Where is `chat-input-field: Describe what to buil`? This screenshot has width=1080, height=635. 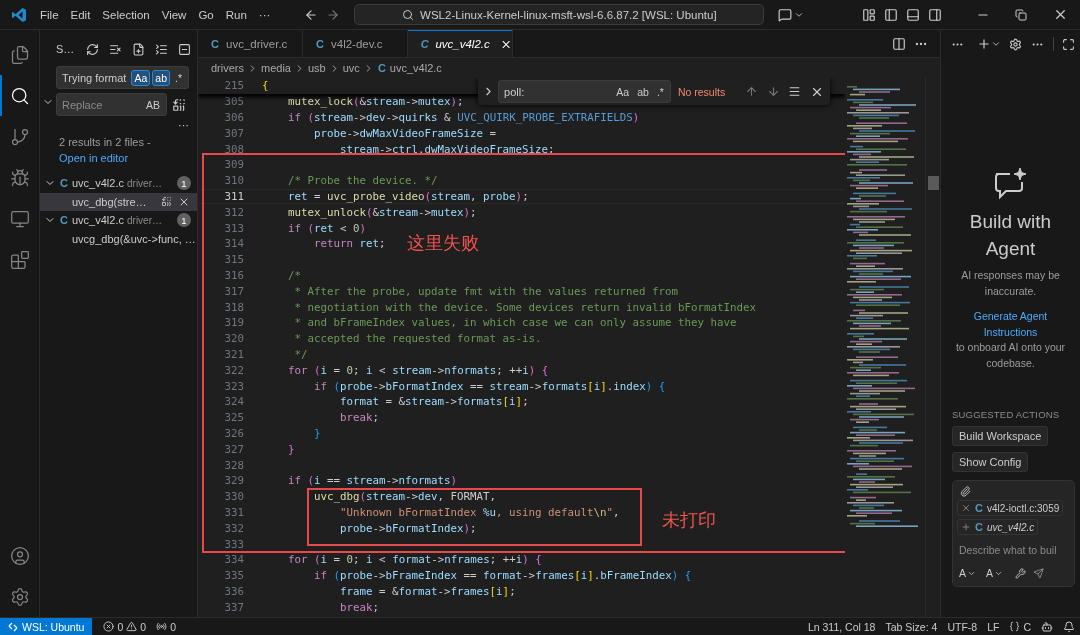 chat-input-field: Describe what to buil is located at coordinates (1013, 550).